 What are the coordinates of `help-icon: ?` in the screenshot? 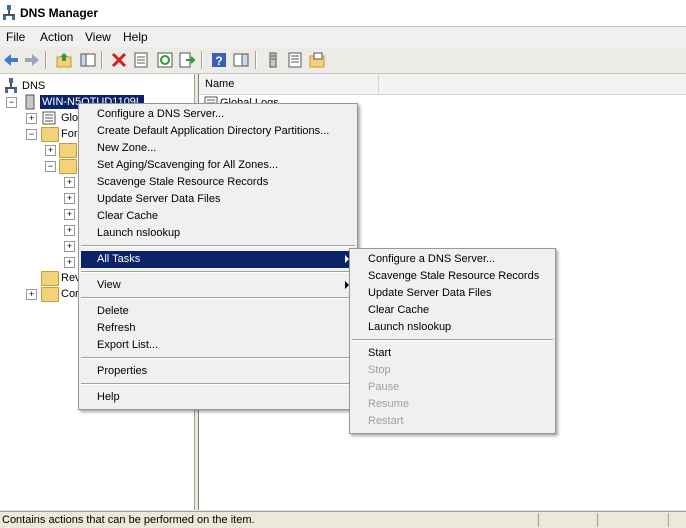 It's located at (219, 60).